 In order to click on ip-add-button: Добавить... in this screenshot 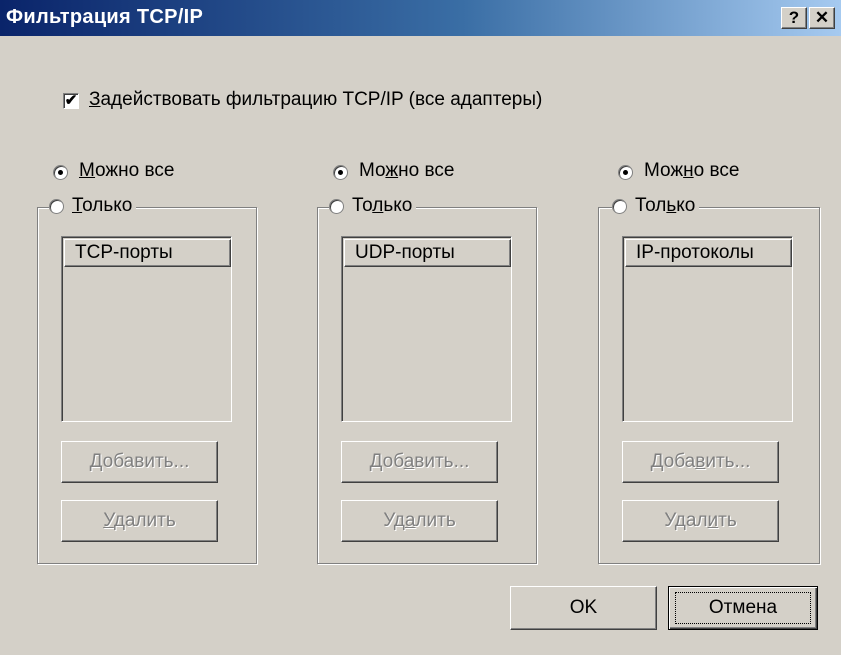, I will do `click(700, 462)`.